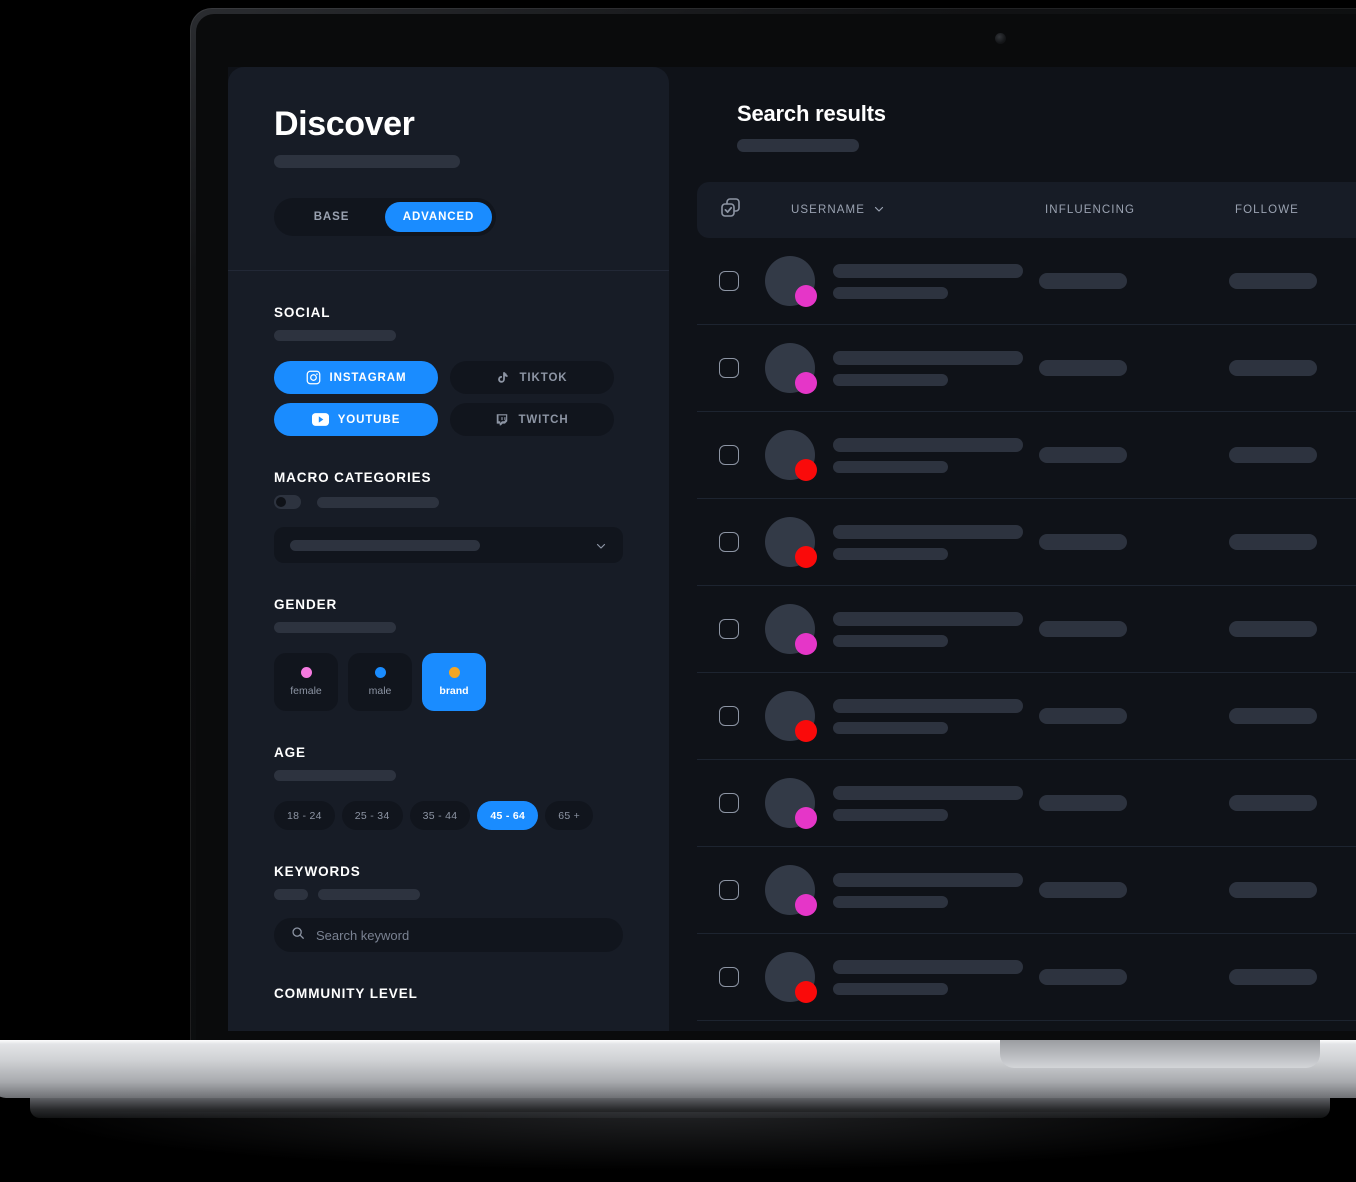 Image resolution: width=1356 pixels, height=1182 pixels. Describe the element at coordinates (378, 502) in the screenshot. I see `macro-categories-skeleton` at that location.